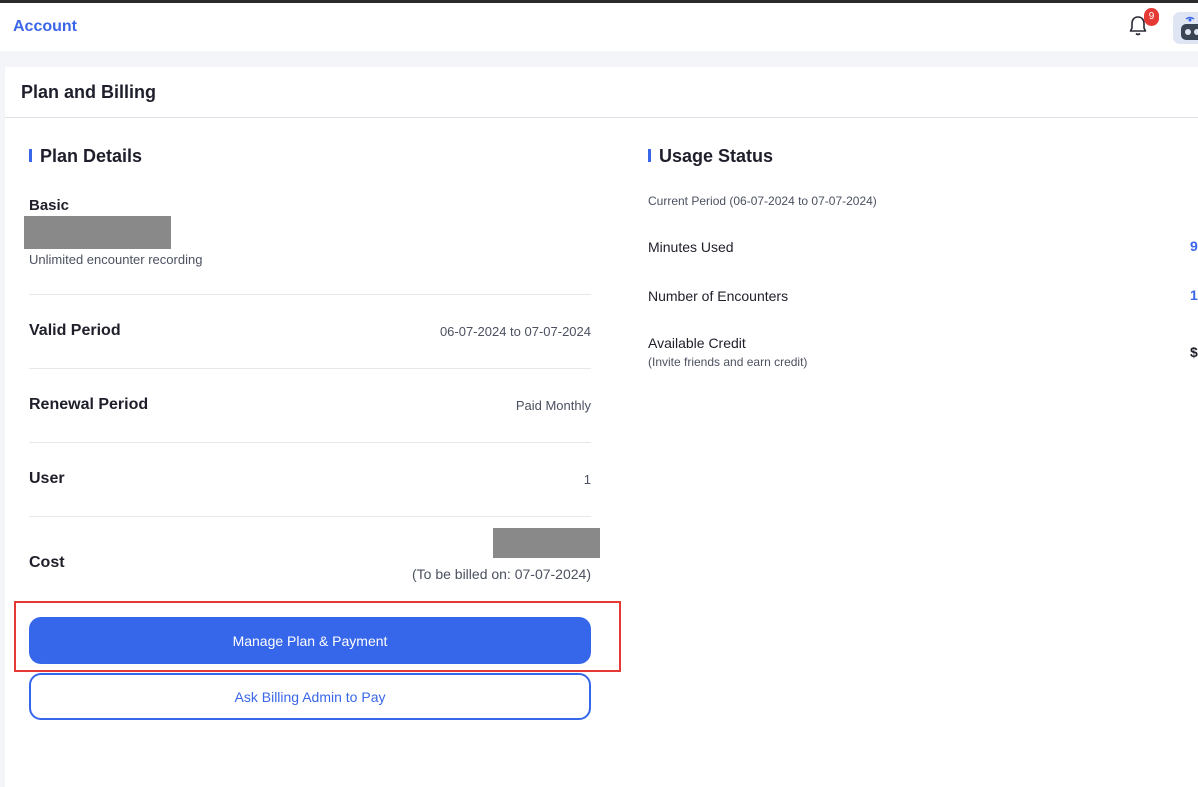 The width and height of the screenshot is (1198, 787). What do you see at coordinates (691, 247) in the screenshot?
I see `minutes-used-label: Minutes Used` at bounding box center [691, 247].